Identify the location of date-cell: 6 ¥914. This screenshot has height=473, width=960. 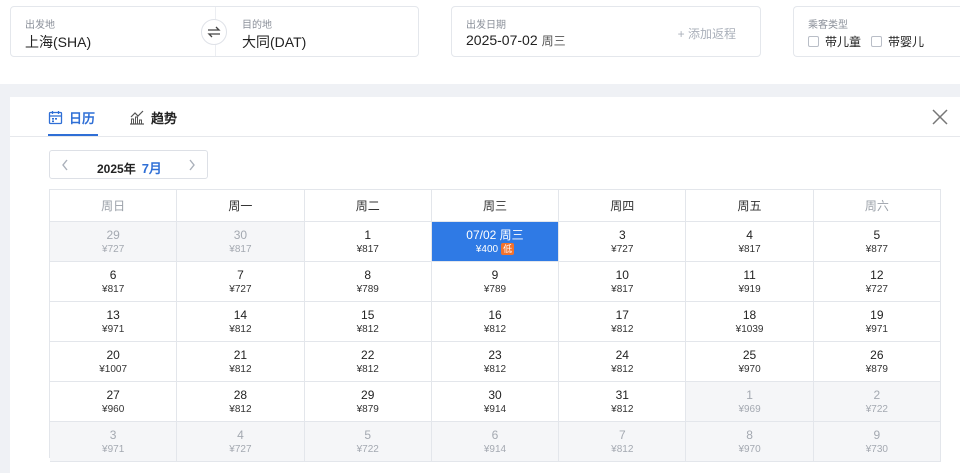
(495, 442).